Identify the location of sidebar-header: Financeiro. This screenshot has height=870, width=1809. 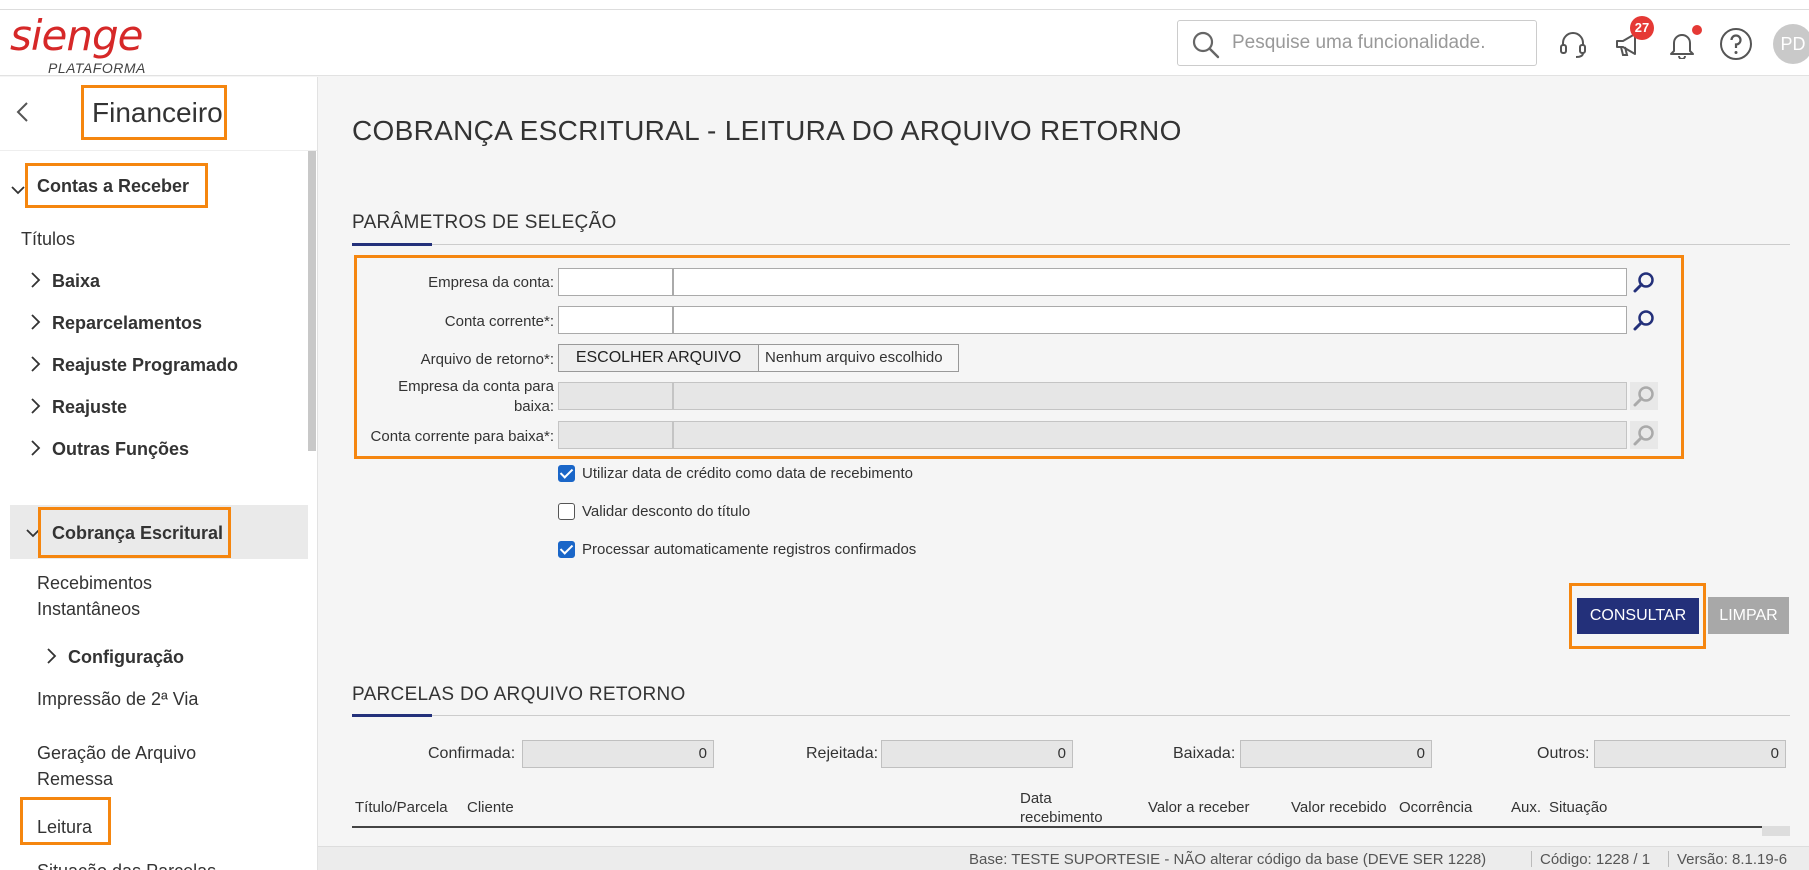
(158, 114).